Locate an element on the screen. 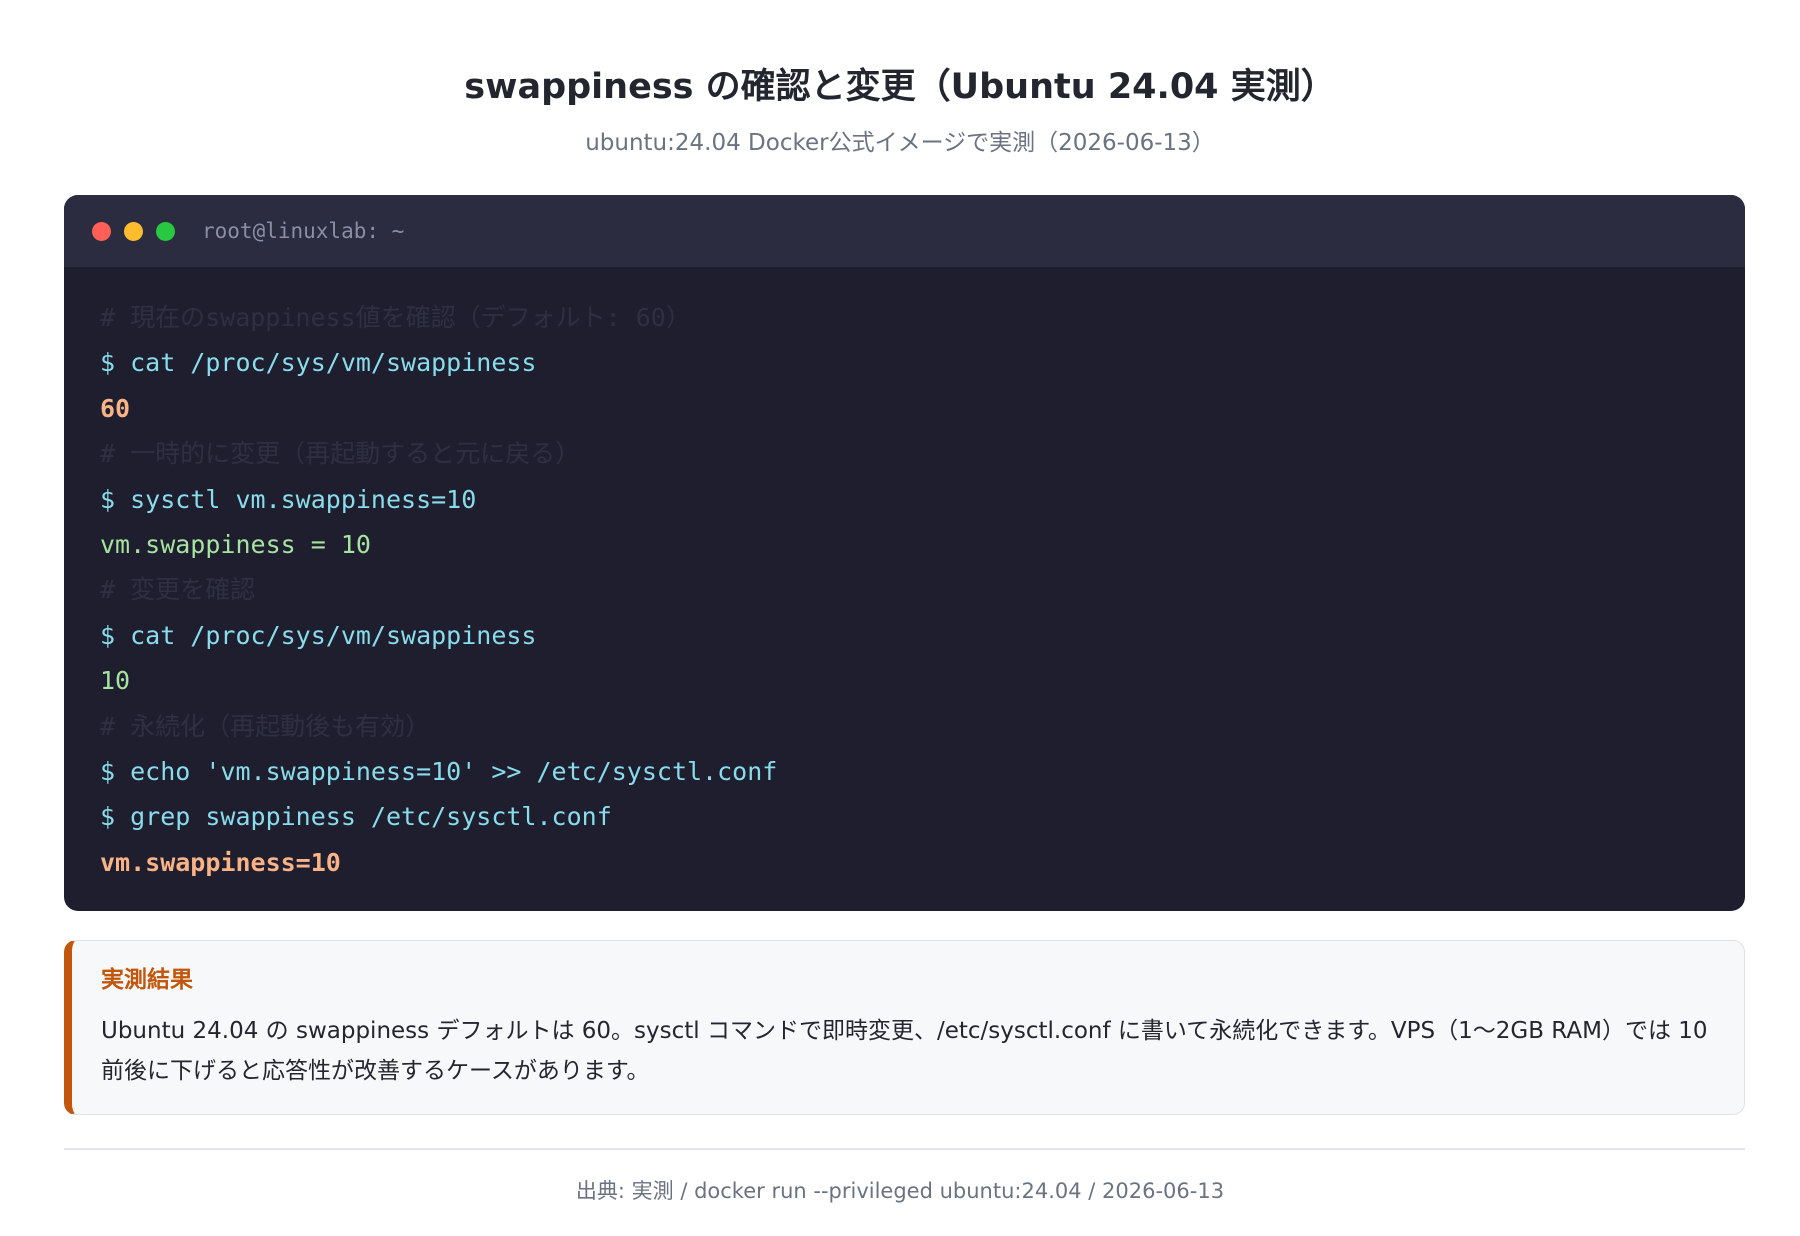  terminal-output-line: vm.swappiness = 10 is located at coordinates (235, 544).